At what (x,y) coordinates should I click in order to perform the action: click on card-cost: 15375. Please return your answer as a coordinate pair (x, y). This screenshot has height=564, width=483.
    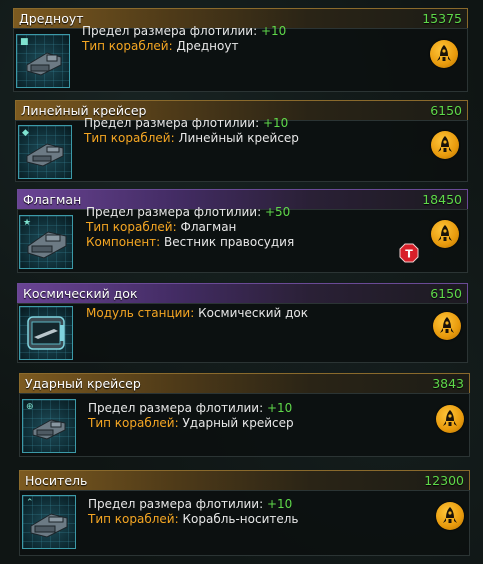
    Looking at the image, I should click on (442, 18).